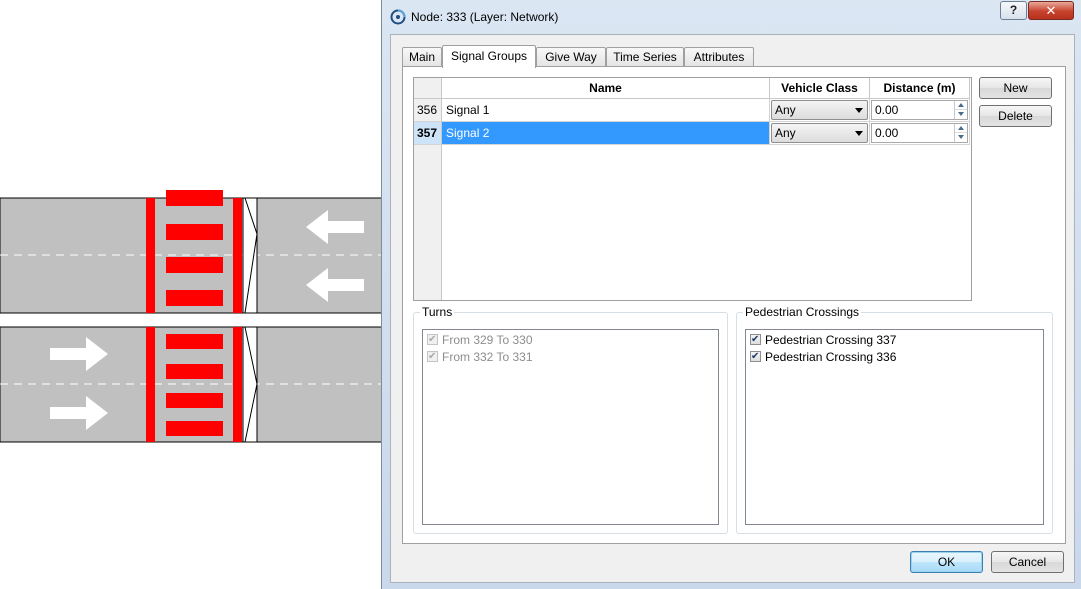 This screenshot has height=589, width=1081. I want to click on turn-item: From 329 To 330, so click(480, 341).